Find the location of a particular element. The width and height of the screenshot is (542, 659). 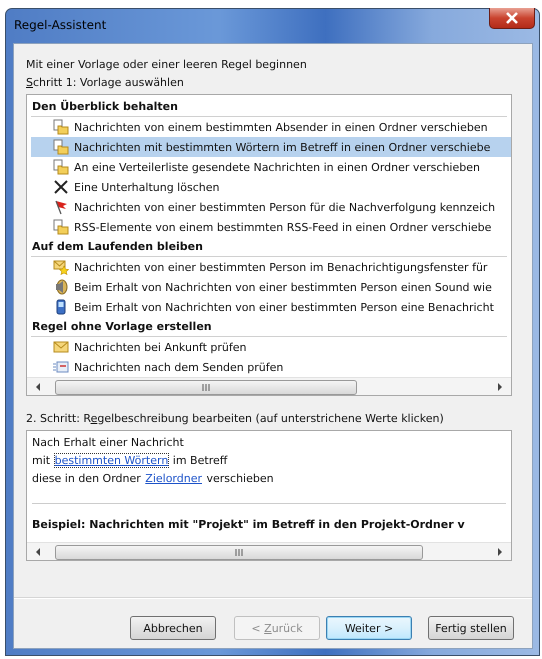

close-icon is located at coordinates (512, 18).